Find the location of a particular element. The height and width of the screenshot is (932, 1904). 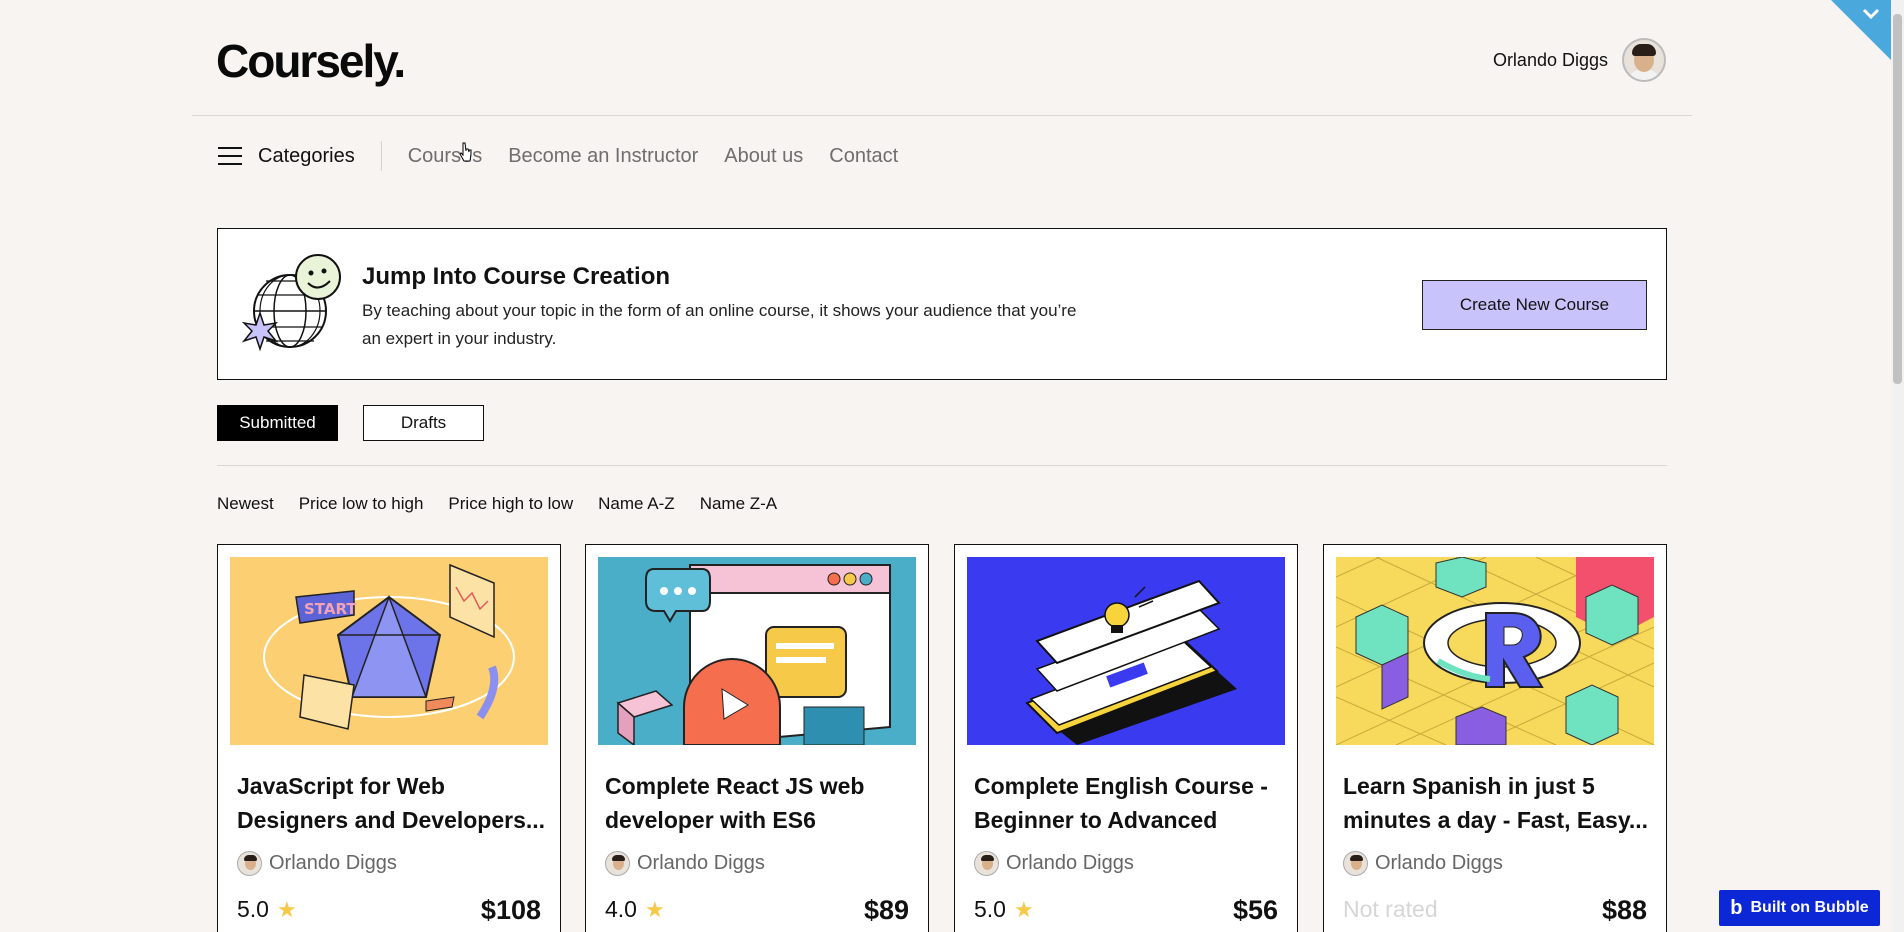

course-title: Complete React JS web developer with ES6 is located at coordinates (760, 803).